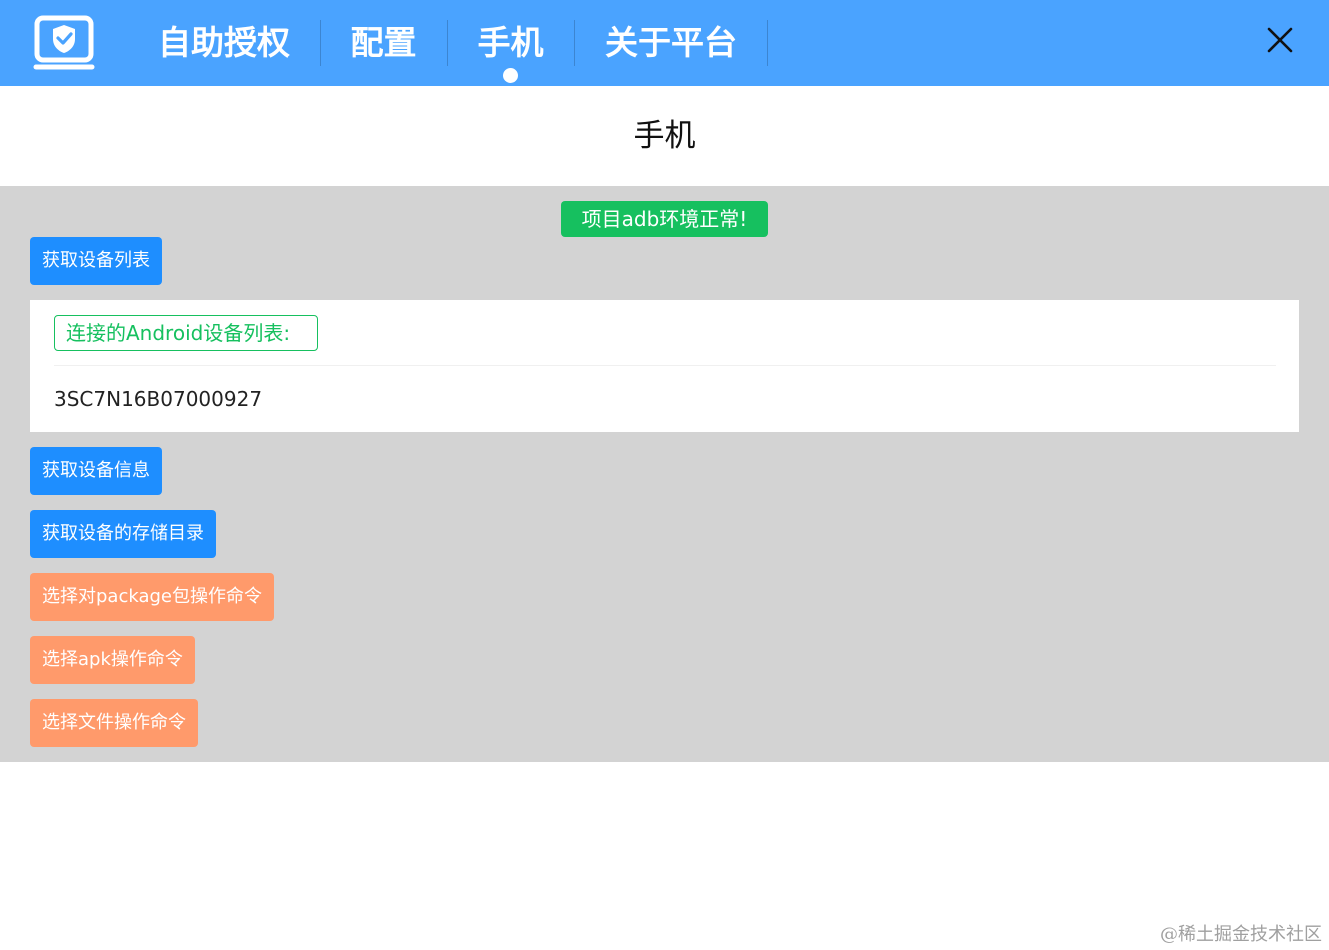 Image resolution: width=1329 pixels, height=950 pixels. I want to click on header-bar: 自助授权 配置 手机 关于平台, so click(664, 43).